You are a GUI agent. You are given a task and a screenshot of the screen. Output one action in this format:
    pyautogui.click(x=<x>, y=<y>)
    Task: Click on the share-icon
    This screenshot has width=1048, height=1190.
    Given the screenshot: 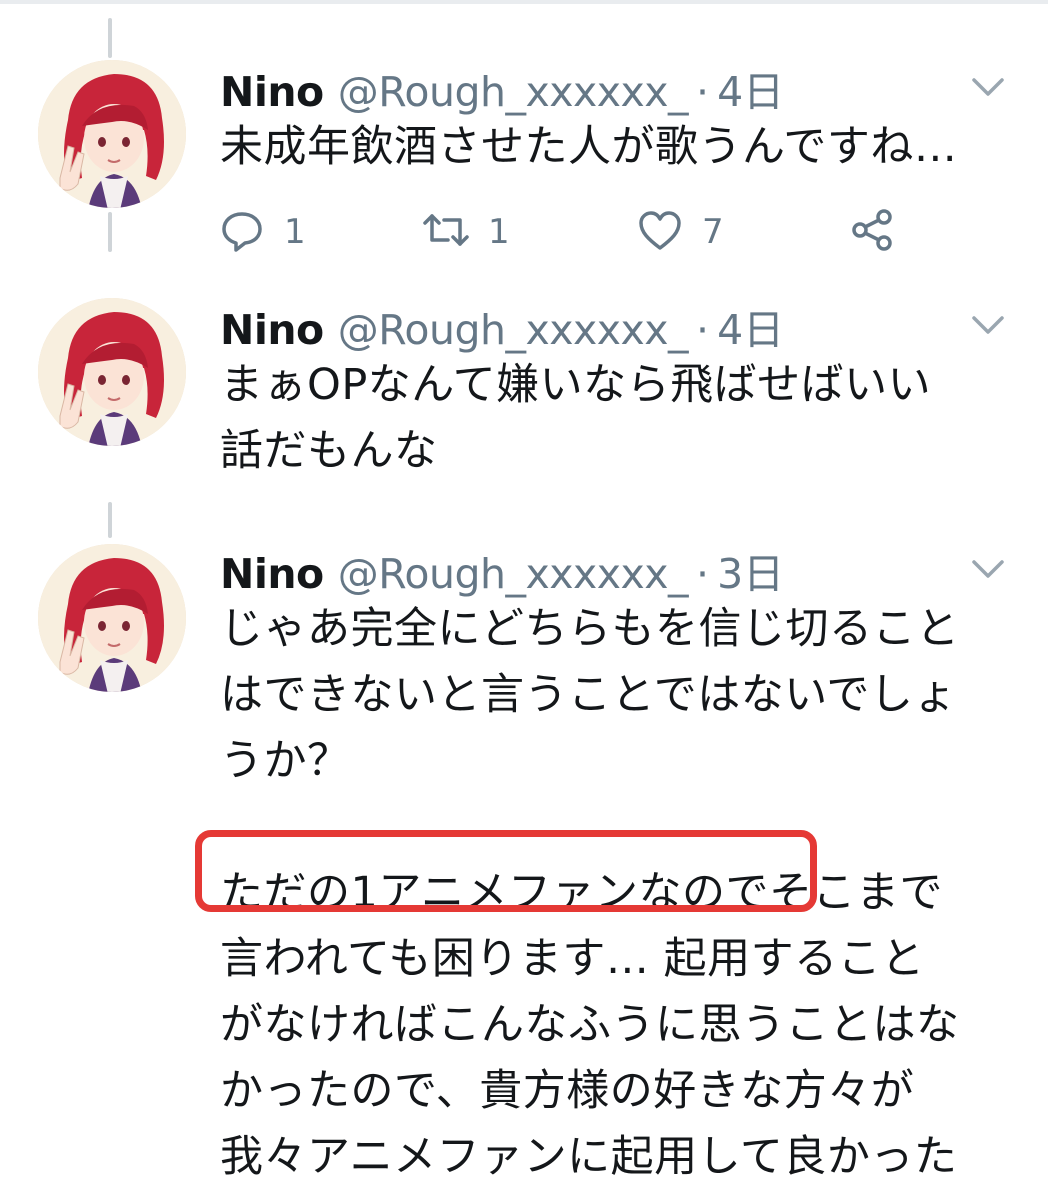 What is the action you would take?
    pyautogui.click(x=872, y=232)
    